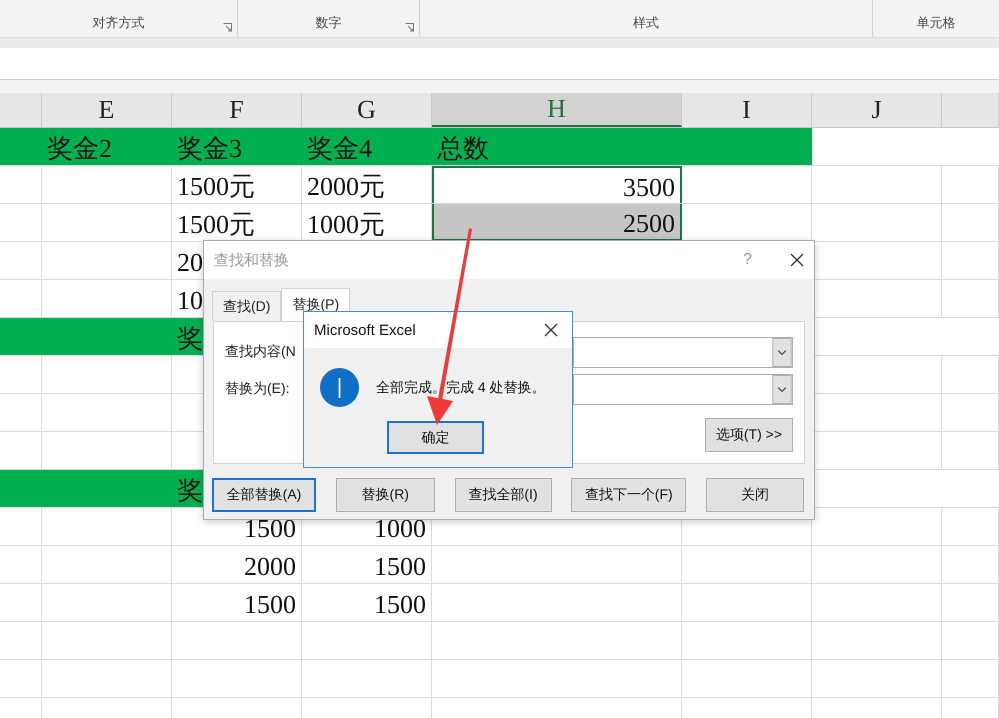  What do you see at coordinates (365, 330) in the screenshot?
I see `message-box-title: Microsoft Excel` at bounding box center [365, 330].